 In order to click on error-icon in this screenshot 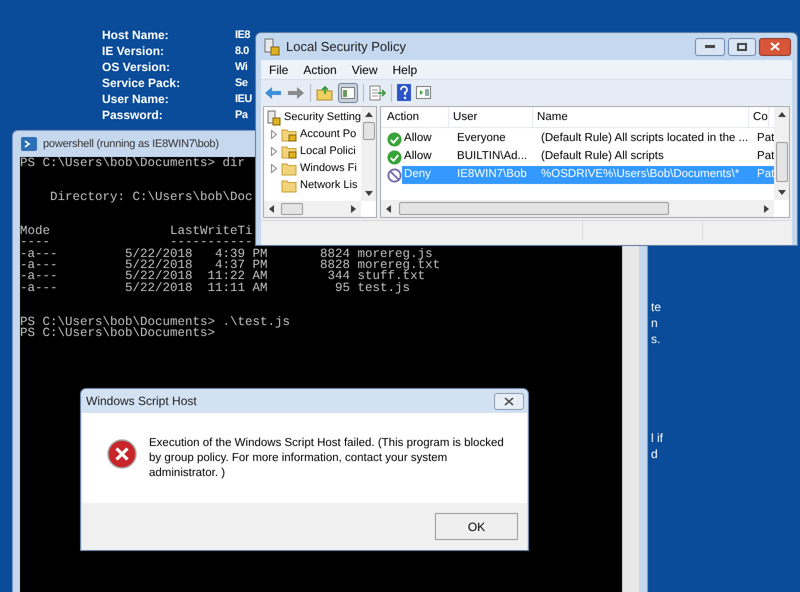, I will do `click(122, 454)`.